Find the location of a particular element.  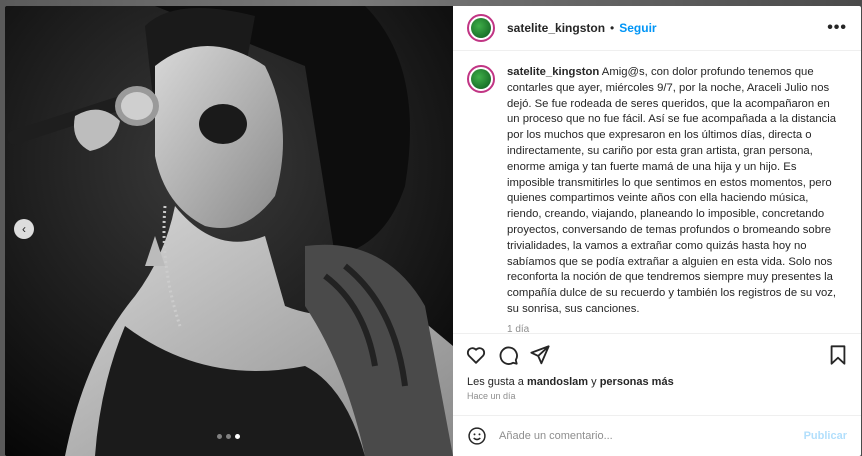

more-options-icon: ••• is located at coordinates (837, 28).